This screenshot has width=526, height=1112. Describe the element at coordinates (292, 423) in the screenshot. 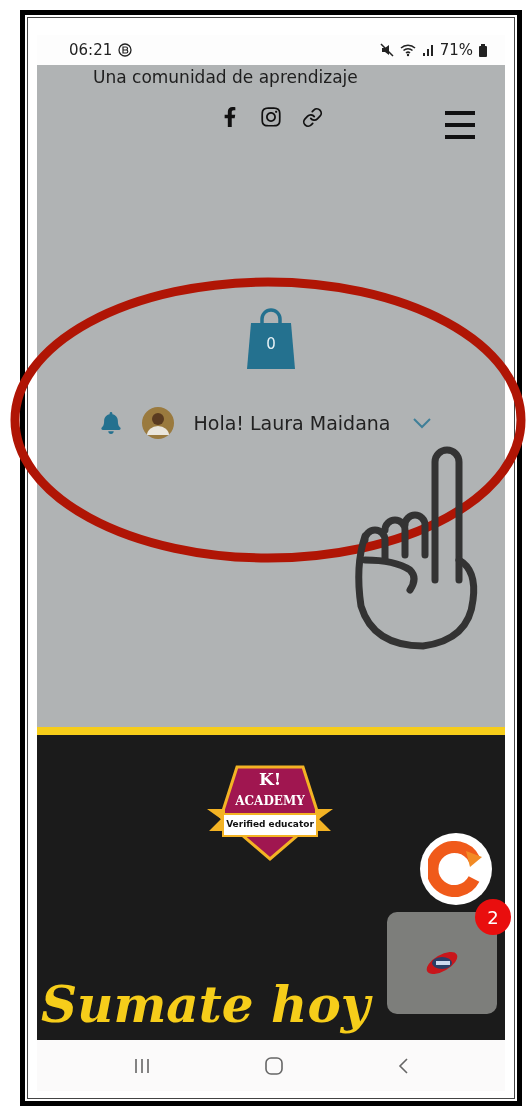

I see `user-greeting: Hola! Laura Maidana` at that location.